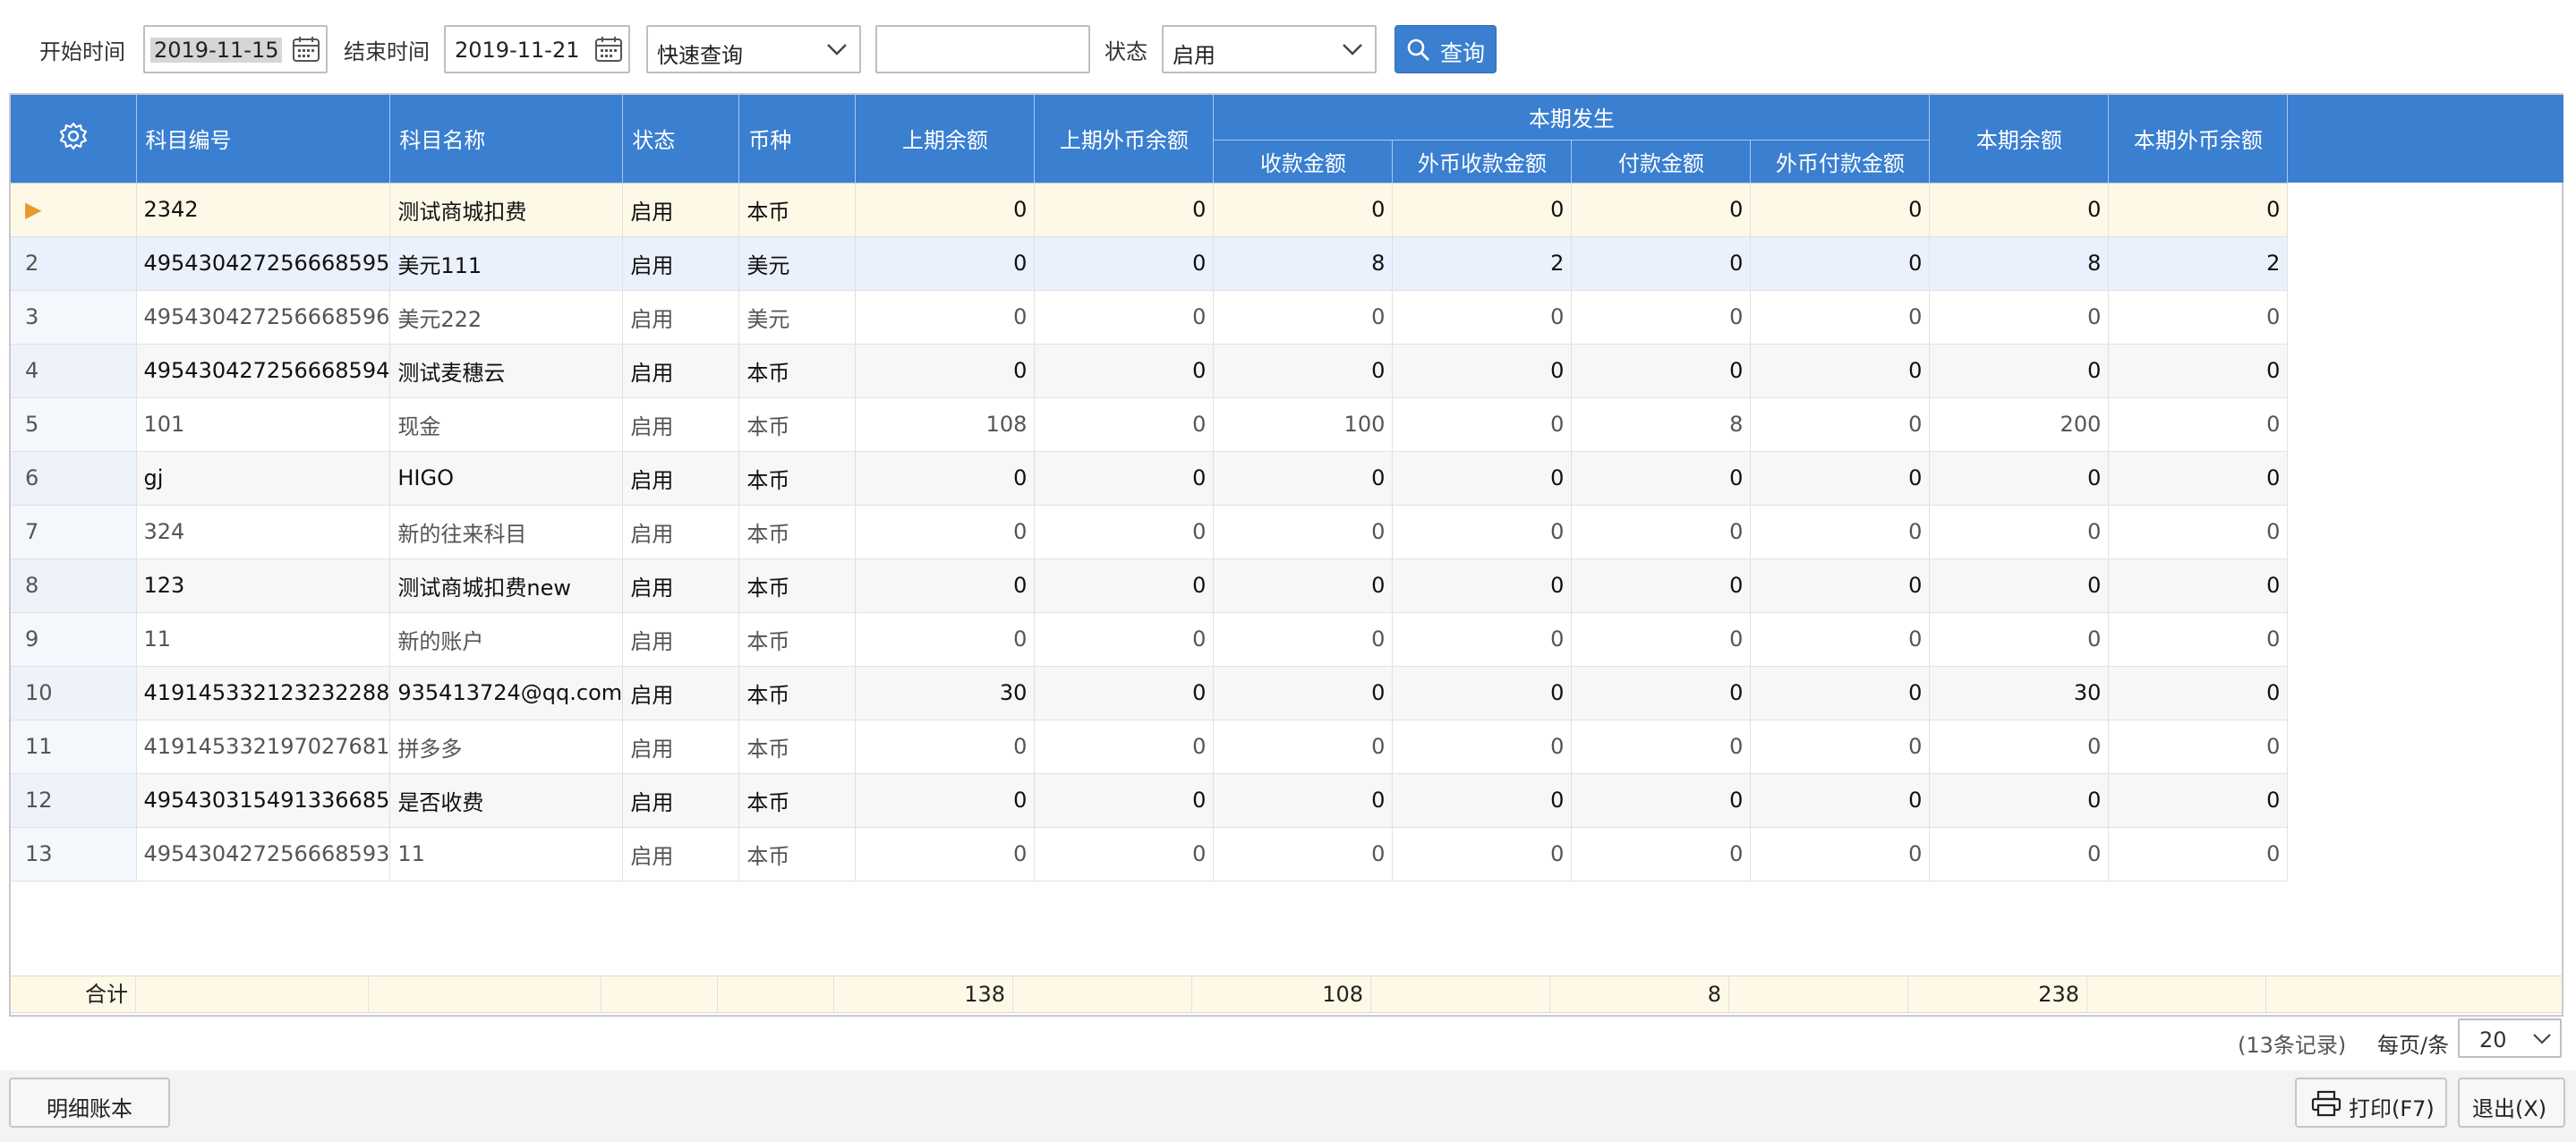  I want to click on cell-name: 935413724@qq.com, so click(506, 693).